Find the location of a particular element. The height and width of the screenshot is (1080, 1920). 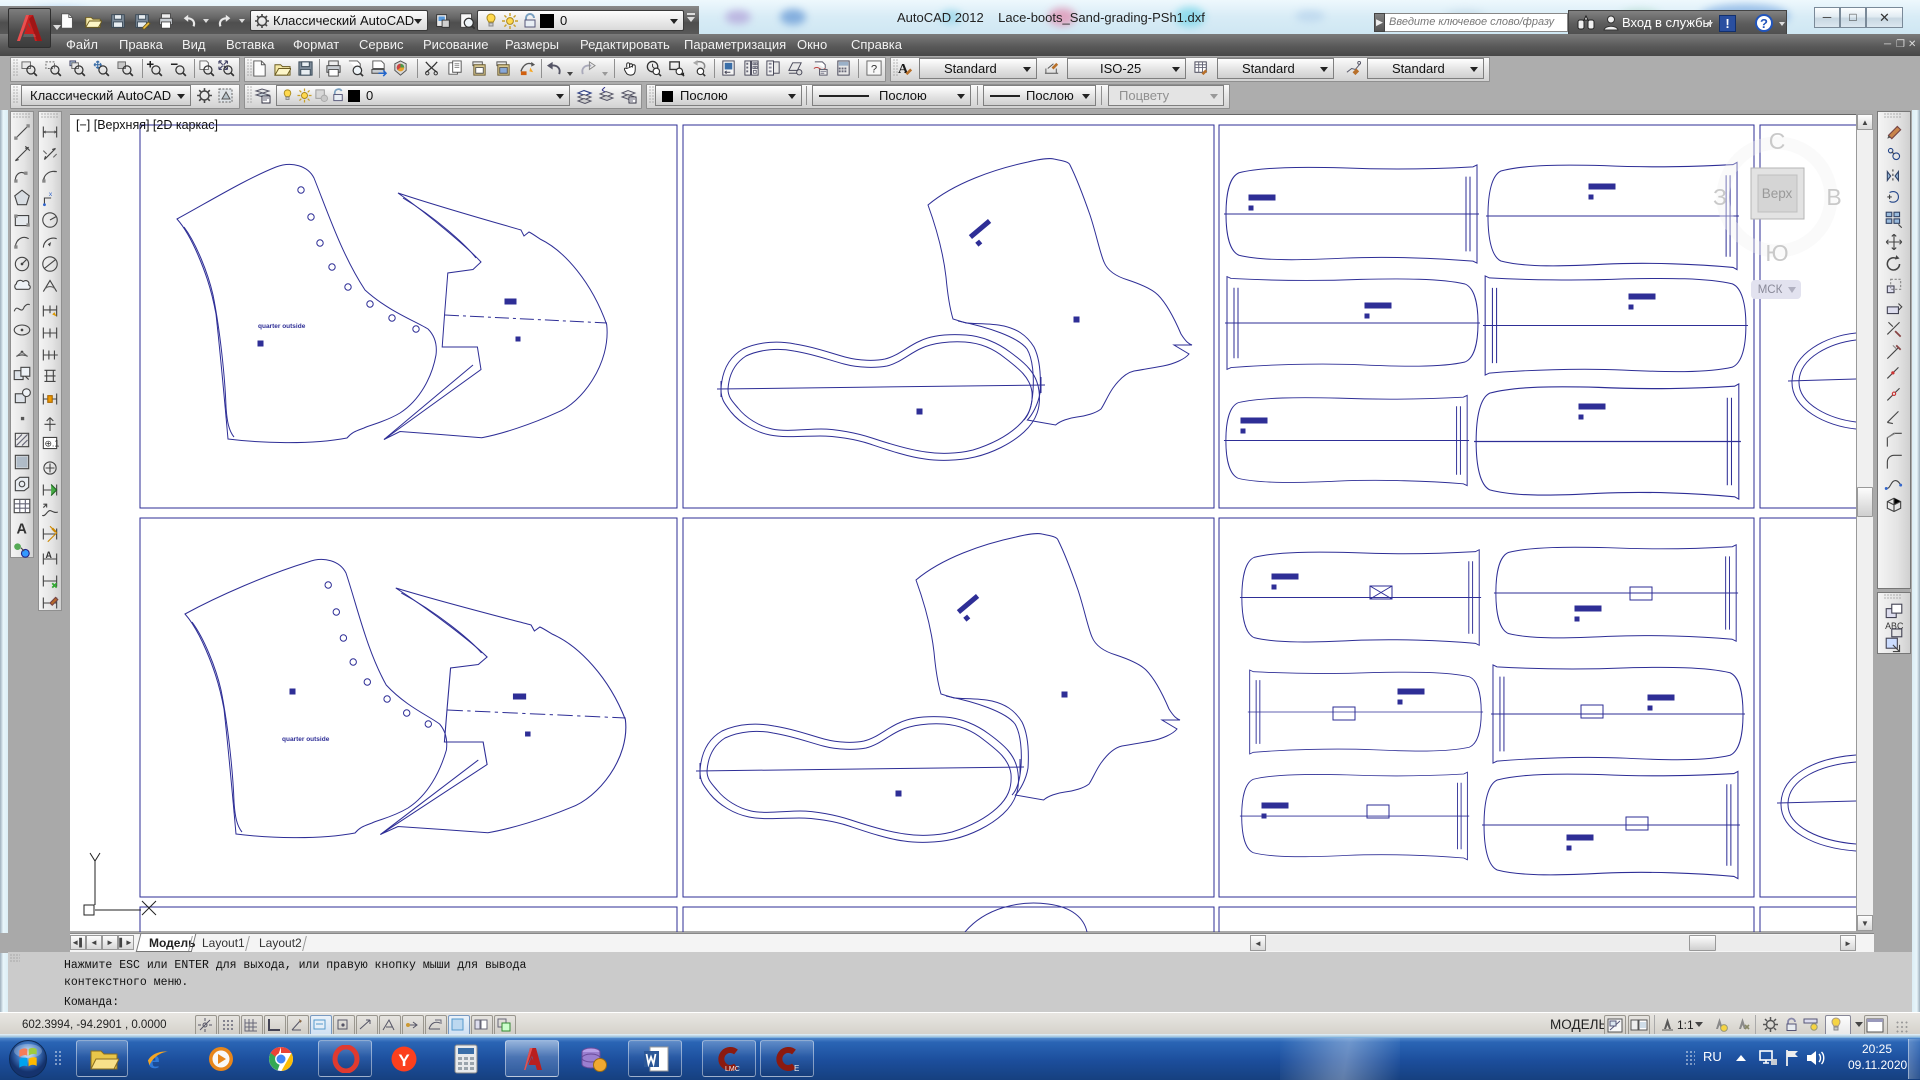

svg-text: ⊕.1 is located at coordinates (51, 443).